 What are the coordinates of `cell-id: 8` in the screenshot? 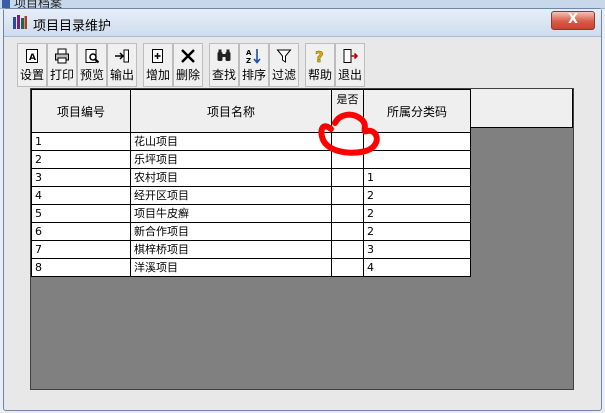 It's located at (81, 267).